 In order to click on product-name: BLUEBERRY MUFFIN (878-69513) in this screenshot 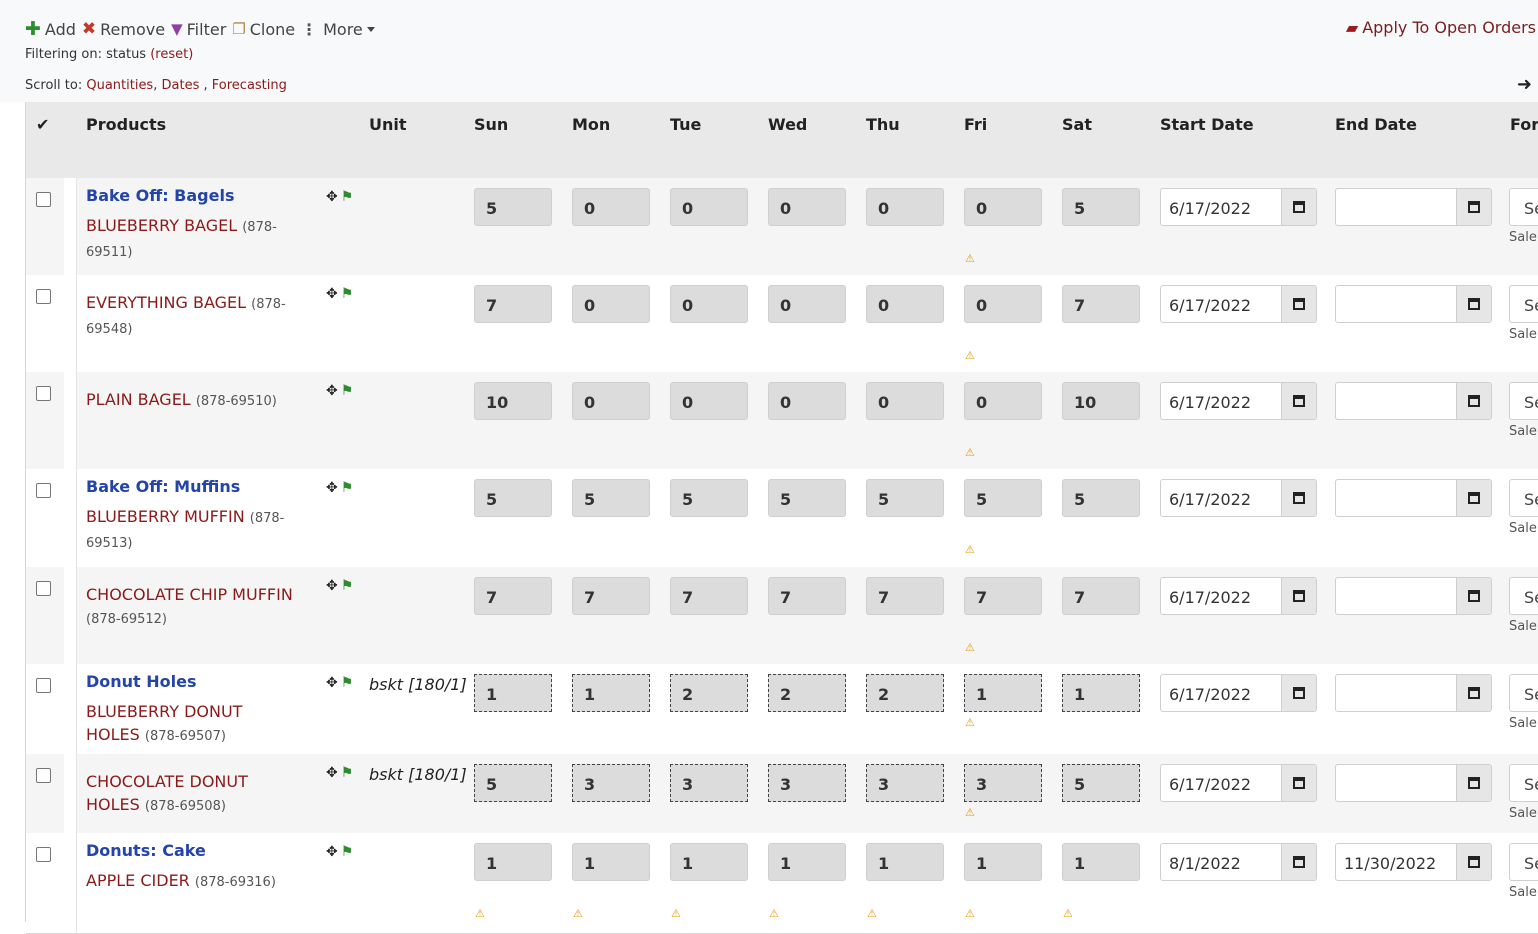, I will do `click(191, 530)`.